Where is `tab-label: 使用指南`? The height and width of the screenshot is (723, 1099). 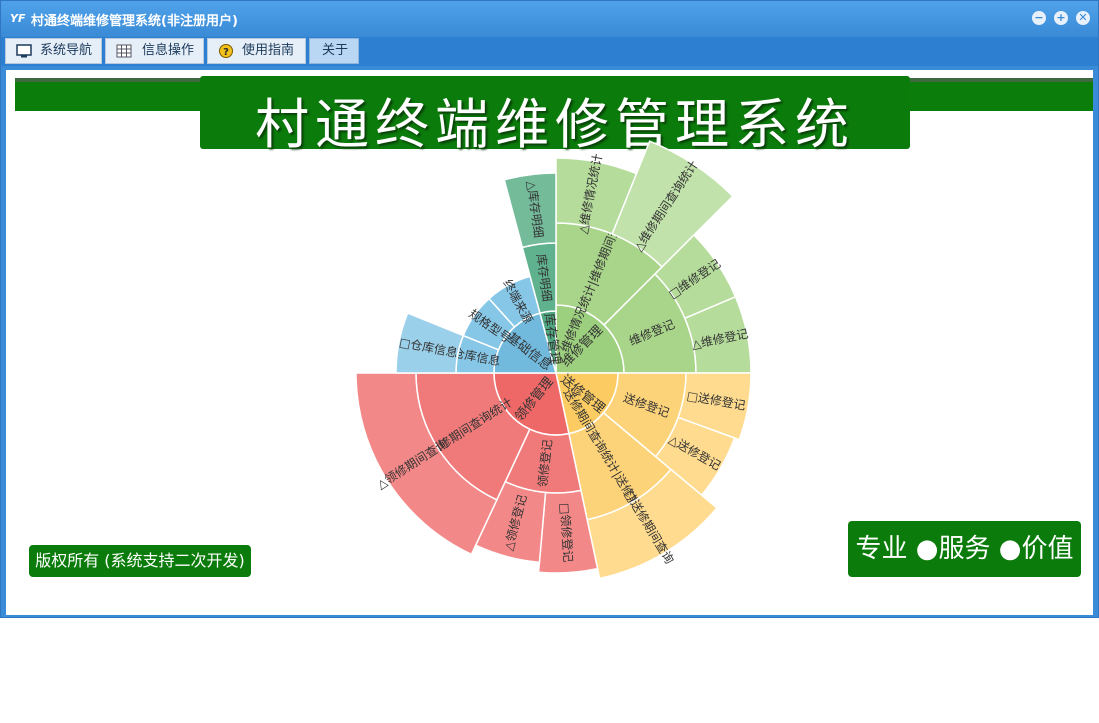
tab-label: 使用指南 is located at coordinates (268, 50).